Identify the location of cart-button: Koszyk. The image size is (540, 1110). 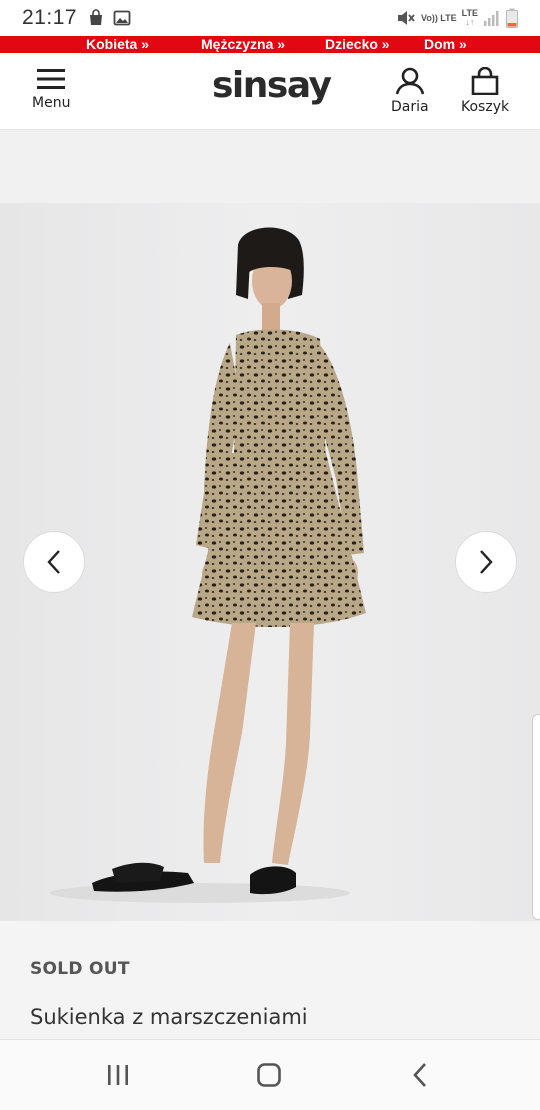
(485, 91).